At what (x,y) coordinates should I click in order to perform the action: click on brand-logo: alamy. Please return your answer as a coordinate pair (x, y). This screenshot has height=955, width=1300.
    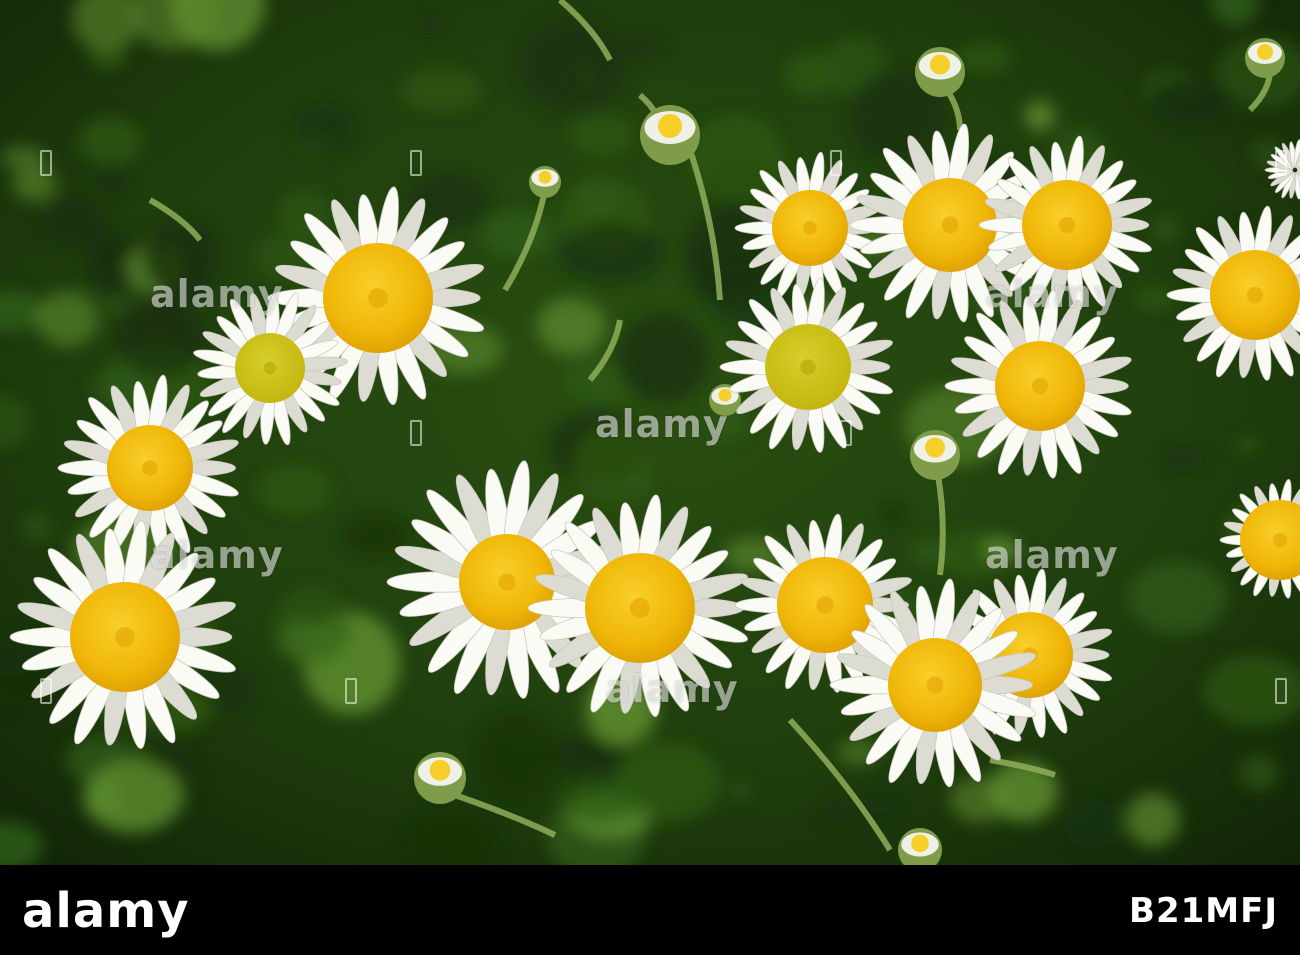
    Looking at the image, I should click on (106, 911).